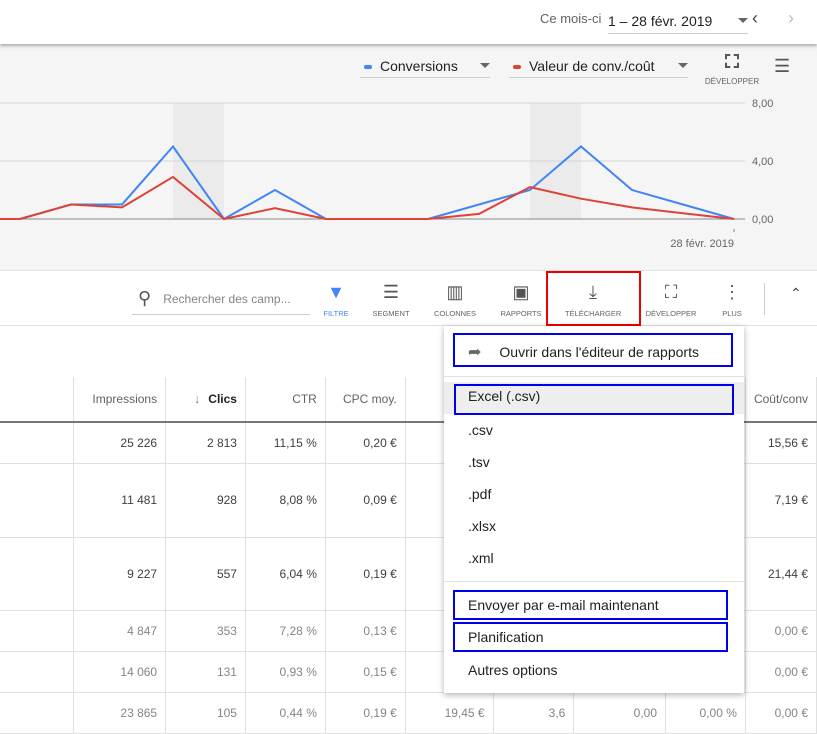 The height and width of the screenshot is (734, 817). What do you see at coordinates (593, 298) in the screenshot?
I see `highlight-download` at bounding box center [593, 298].